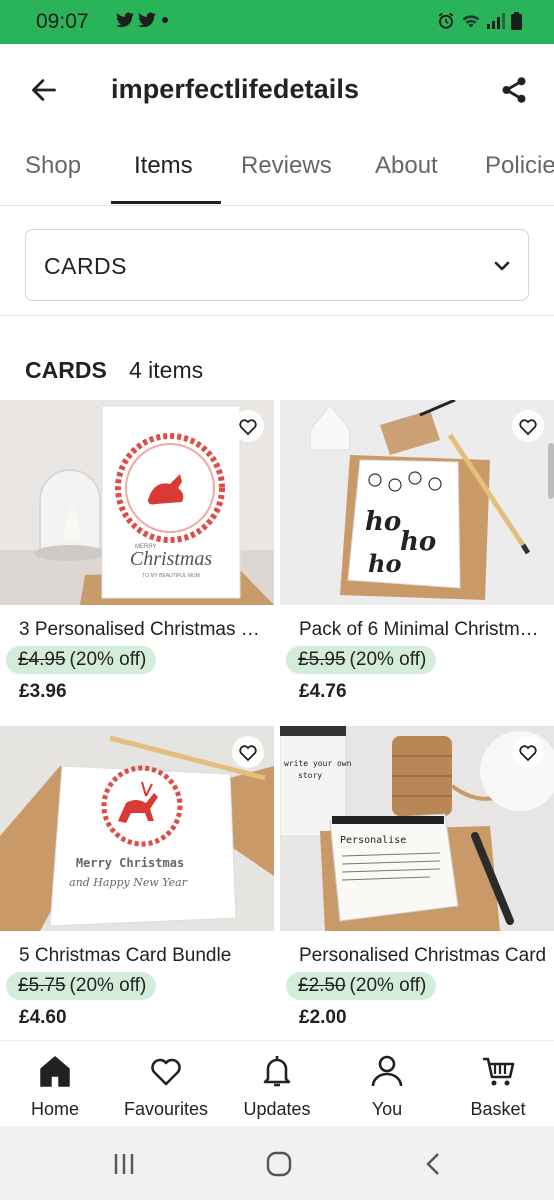 The image size is (554, 1200). Describe the element at coordinates (171, 559) in the screenshot. I see `svg-text: Christmas` at that location.